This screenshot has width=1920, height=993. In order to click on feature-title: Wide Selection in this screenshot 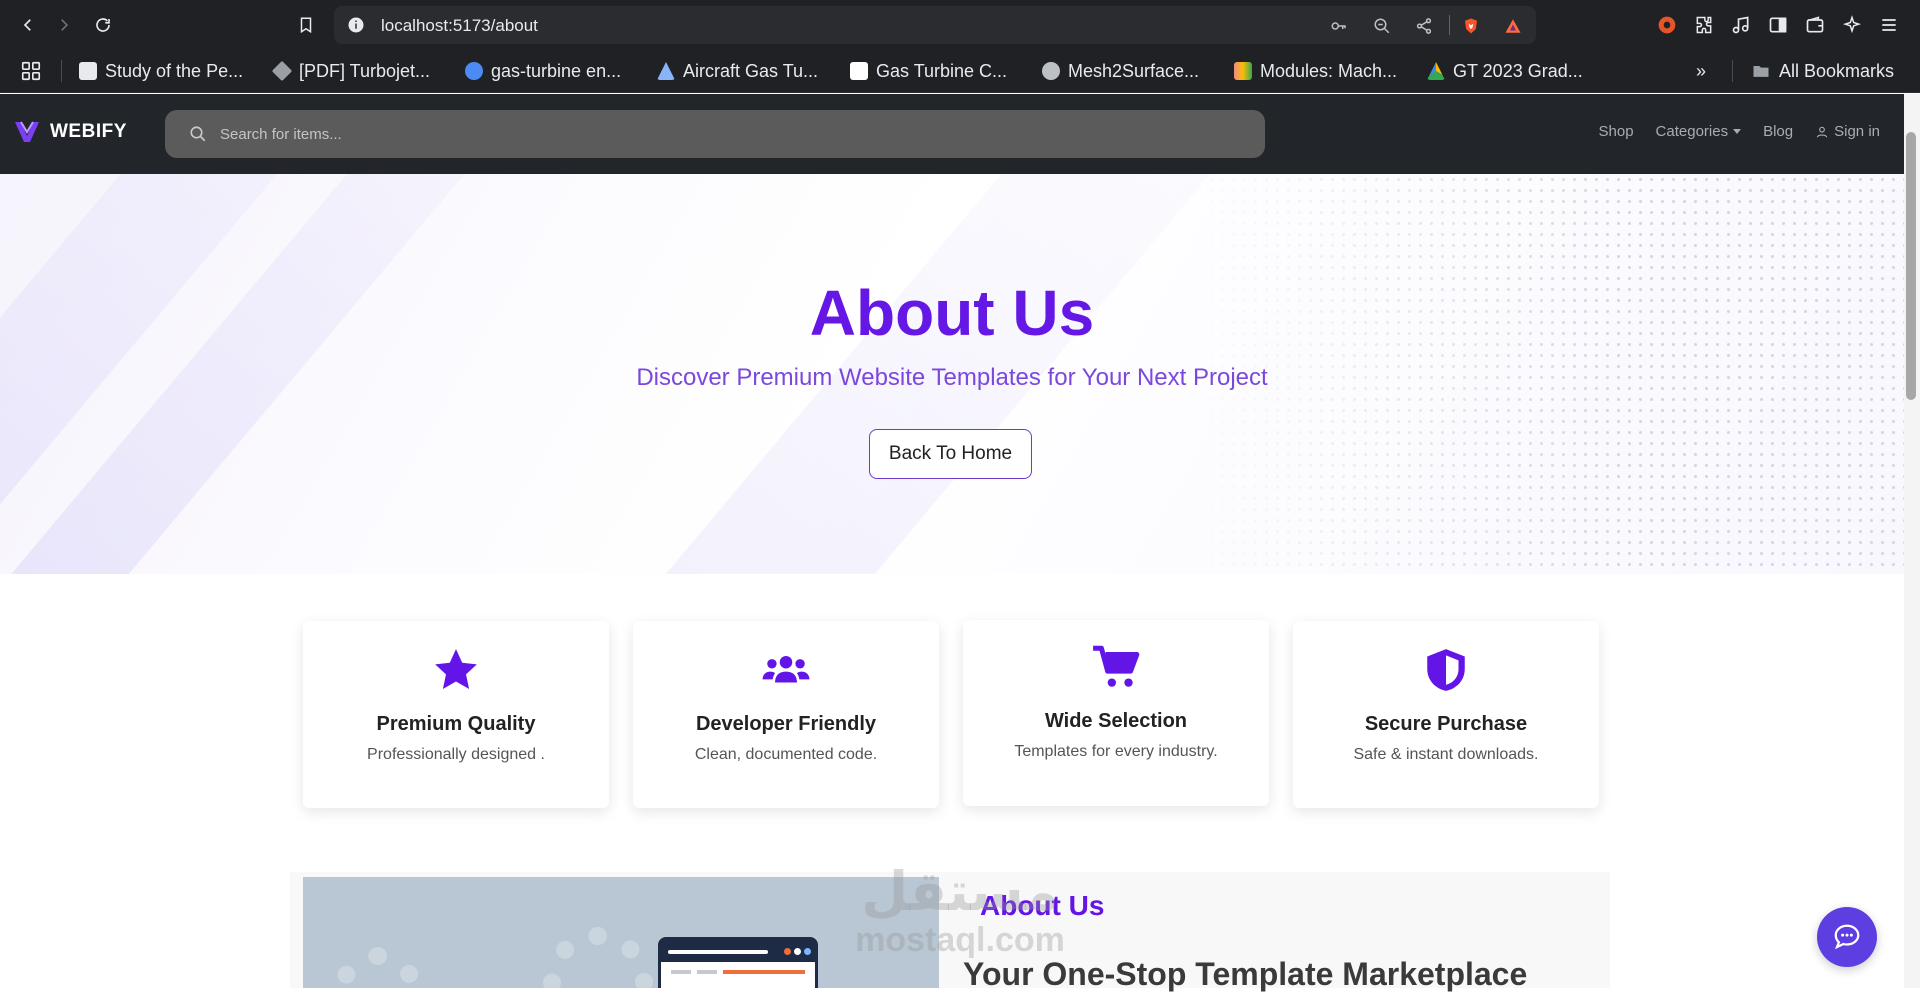, I will do `click(1116, 721)`.